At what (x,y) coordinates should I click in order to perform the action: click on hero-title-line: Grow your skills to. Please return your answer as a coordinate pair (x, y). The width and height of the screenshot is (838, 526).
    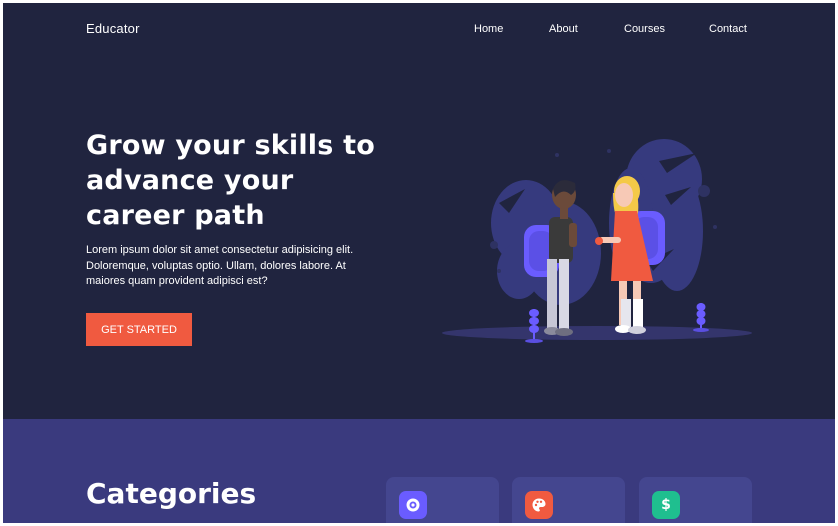
    Looking at the image, I should click on (230, 145).